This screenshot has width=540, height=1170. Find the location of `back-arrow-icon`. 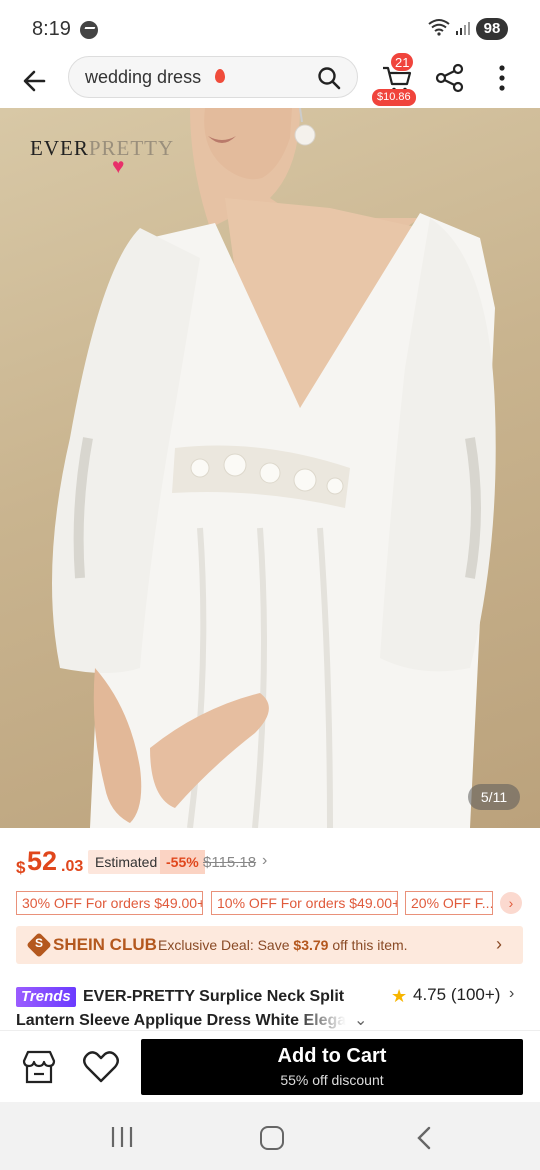

back-arrow-icon is located at coordinates (35, 81).